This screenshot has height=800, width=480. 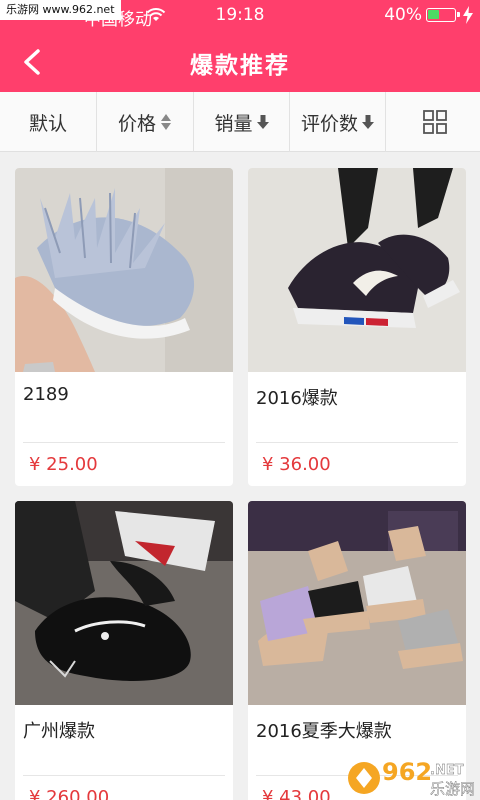 I want to click on watermark-cn: 乐游网, so click(x=452, y=789).